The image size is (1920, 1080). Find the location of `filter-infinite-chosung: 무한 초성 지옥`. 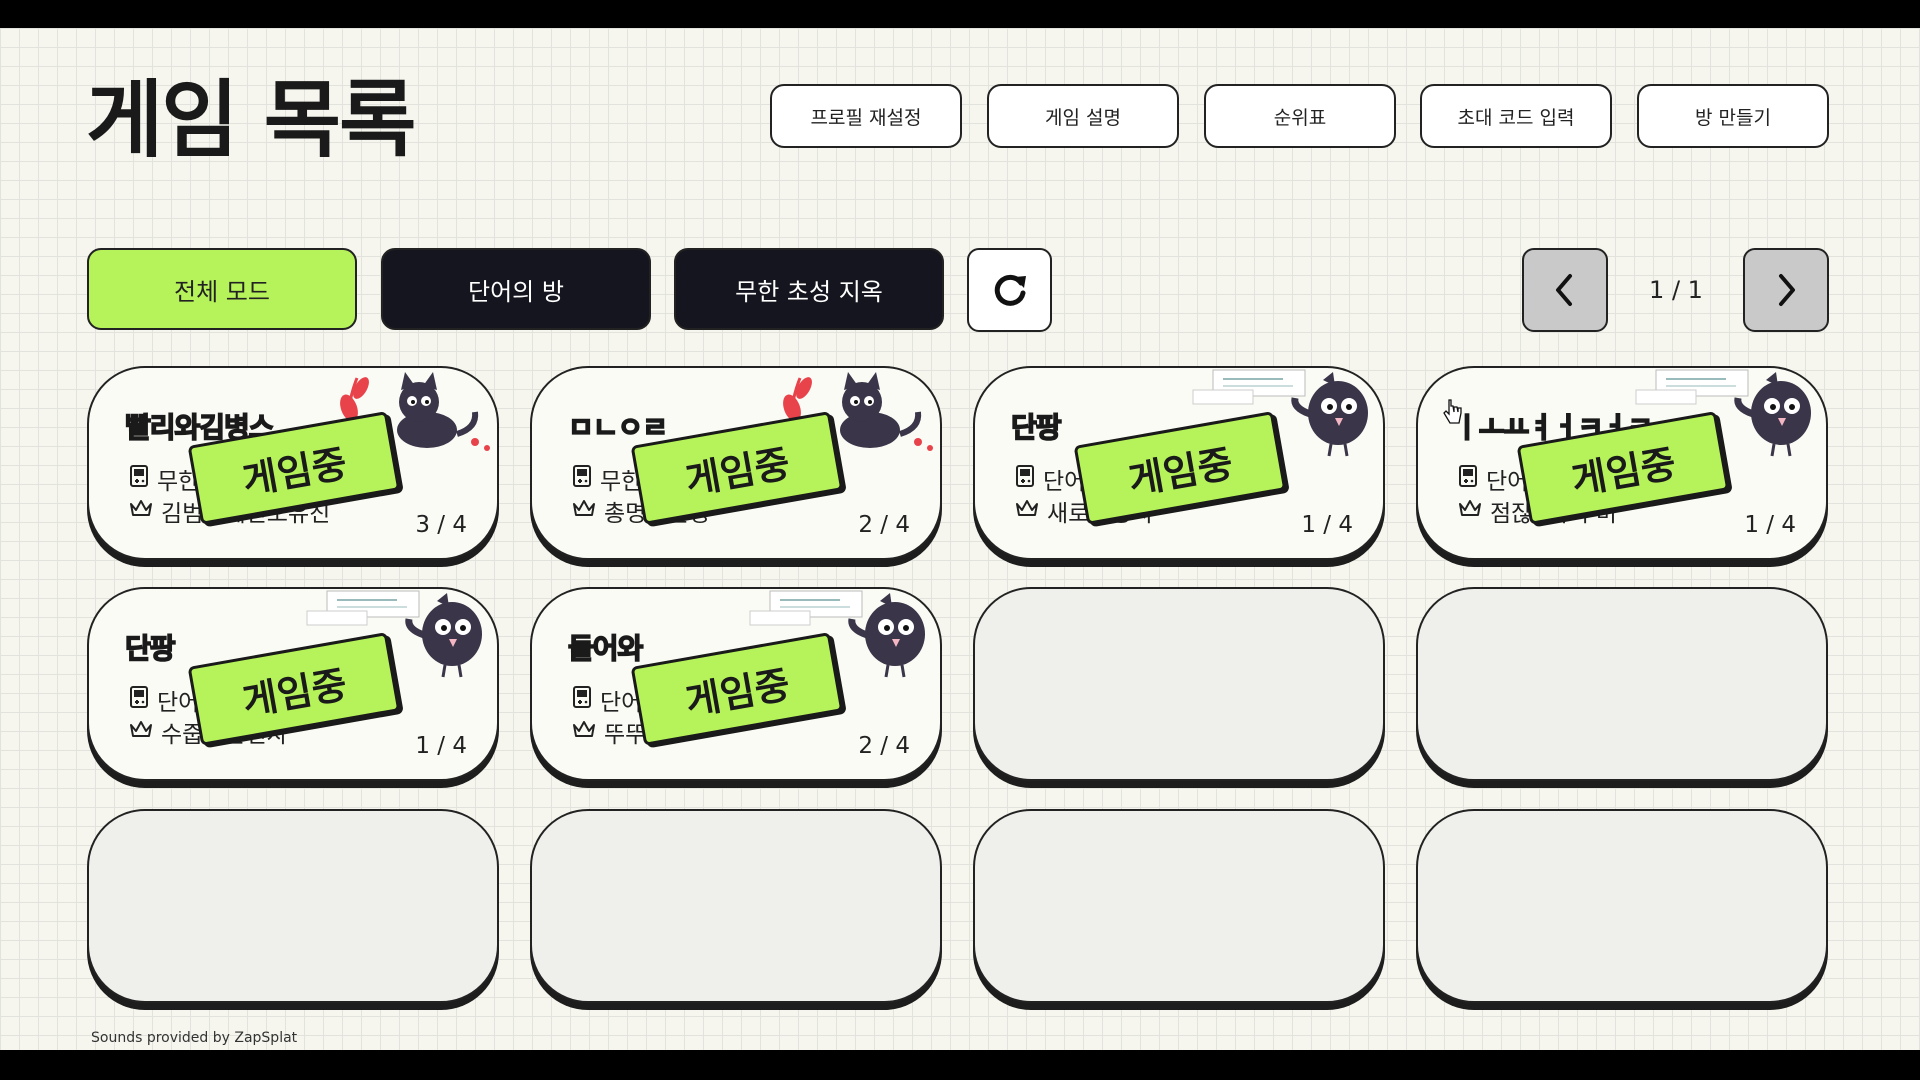

filter-infinite-chosung: 무한 초성 지옥 is located at coordinates (809, 289).